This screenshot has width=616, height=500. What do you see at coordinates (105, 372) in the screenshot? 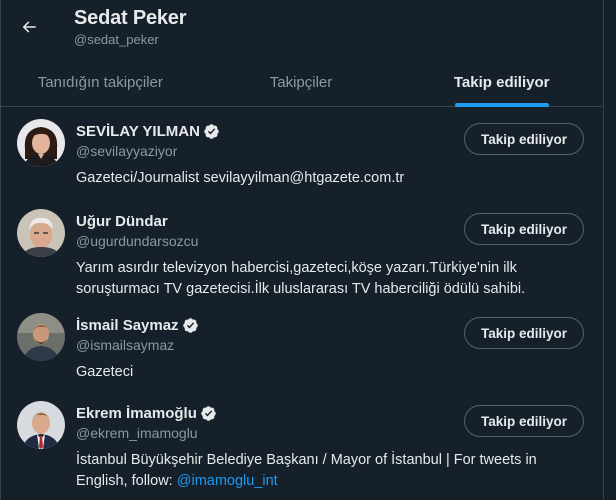
I see `user-bio: Gazeteci` at bounding box center [105, 372].